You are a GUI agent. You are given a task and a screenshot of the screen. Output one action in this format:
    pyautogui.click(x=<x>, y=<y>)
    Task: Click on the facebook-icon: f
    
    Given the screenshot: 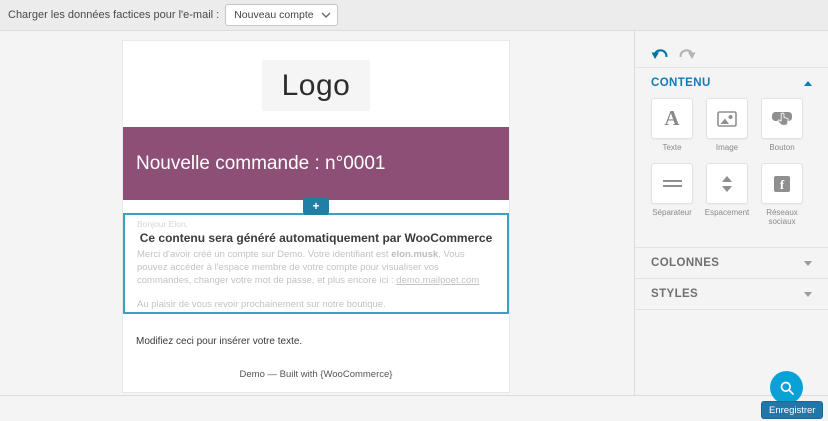 What is the action you would take?
    pyautogui.click(x=782, y=183)
    